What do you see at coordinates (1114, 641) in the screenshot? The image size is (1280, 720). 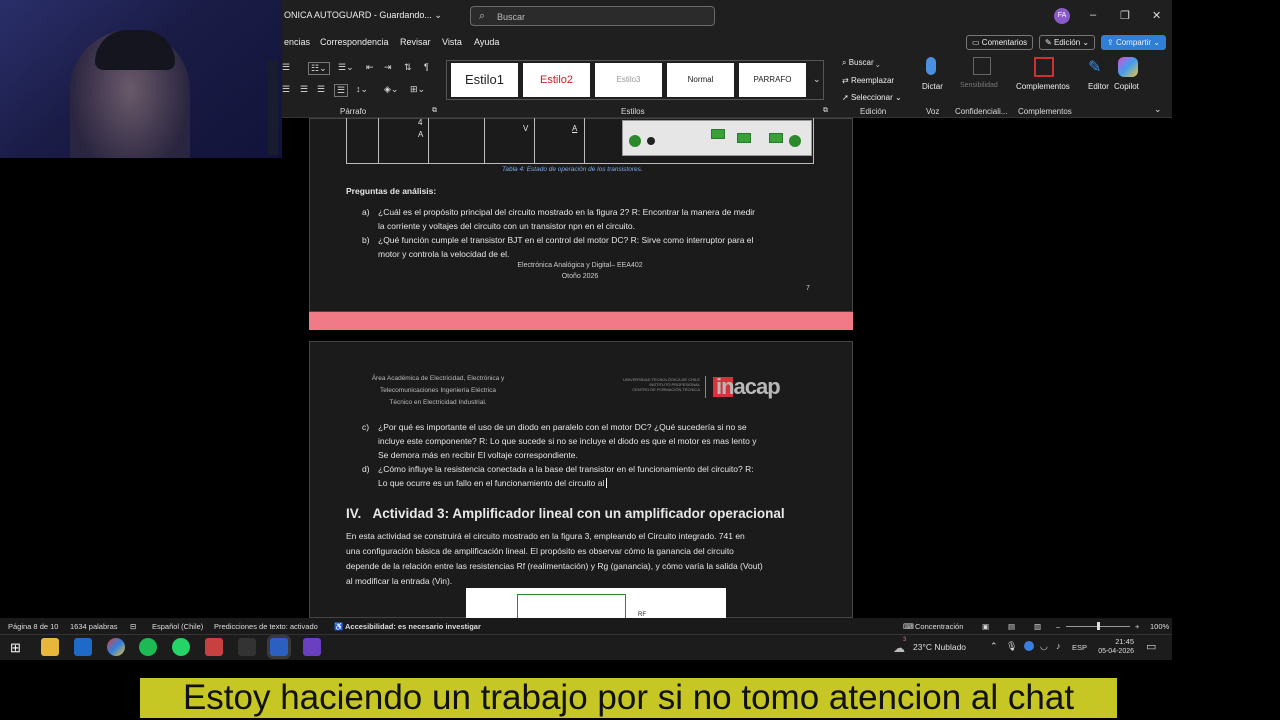 I see `clock-time: 21:45` at bounding box center [1114, 641].